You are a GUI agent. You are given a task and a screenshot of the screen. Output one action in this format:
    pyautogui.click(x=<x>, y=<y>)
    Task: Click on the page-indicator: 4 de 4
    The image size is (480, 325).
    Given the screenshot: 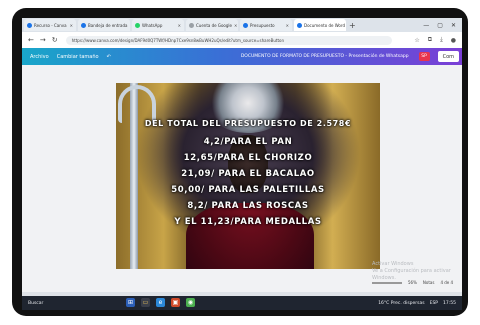 What is the action you would take?
    pyautogui.click(x=446, y=282)
    